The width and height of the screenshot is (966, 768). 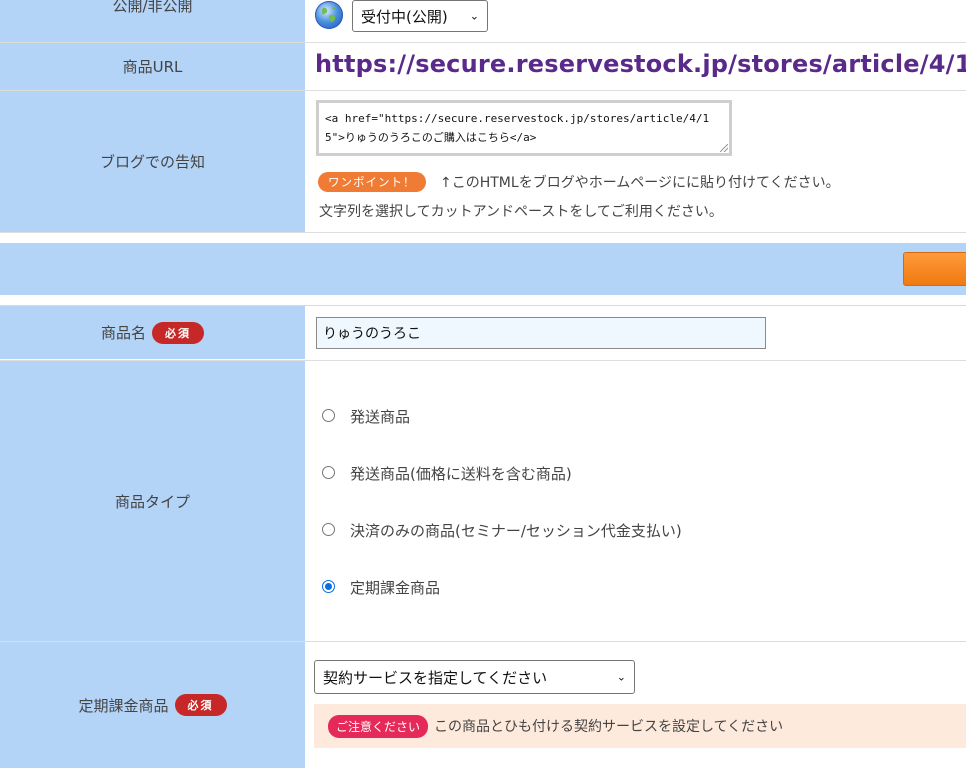 I want to click on product-name-input: りゅうのうろこ, so click(x=541, y=333).